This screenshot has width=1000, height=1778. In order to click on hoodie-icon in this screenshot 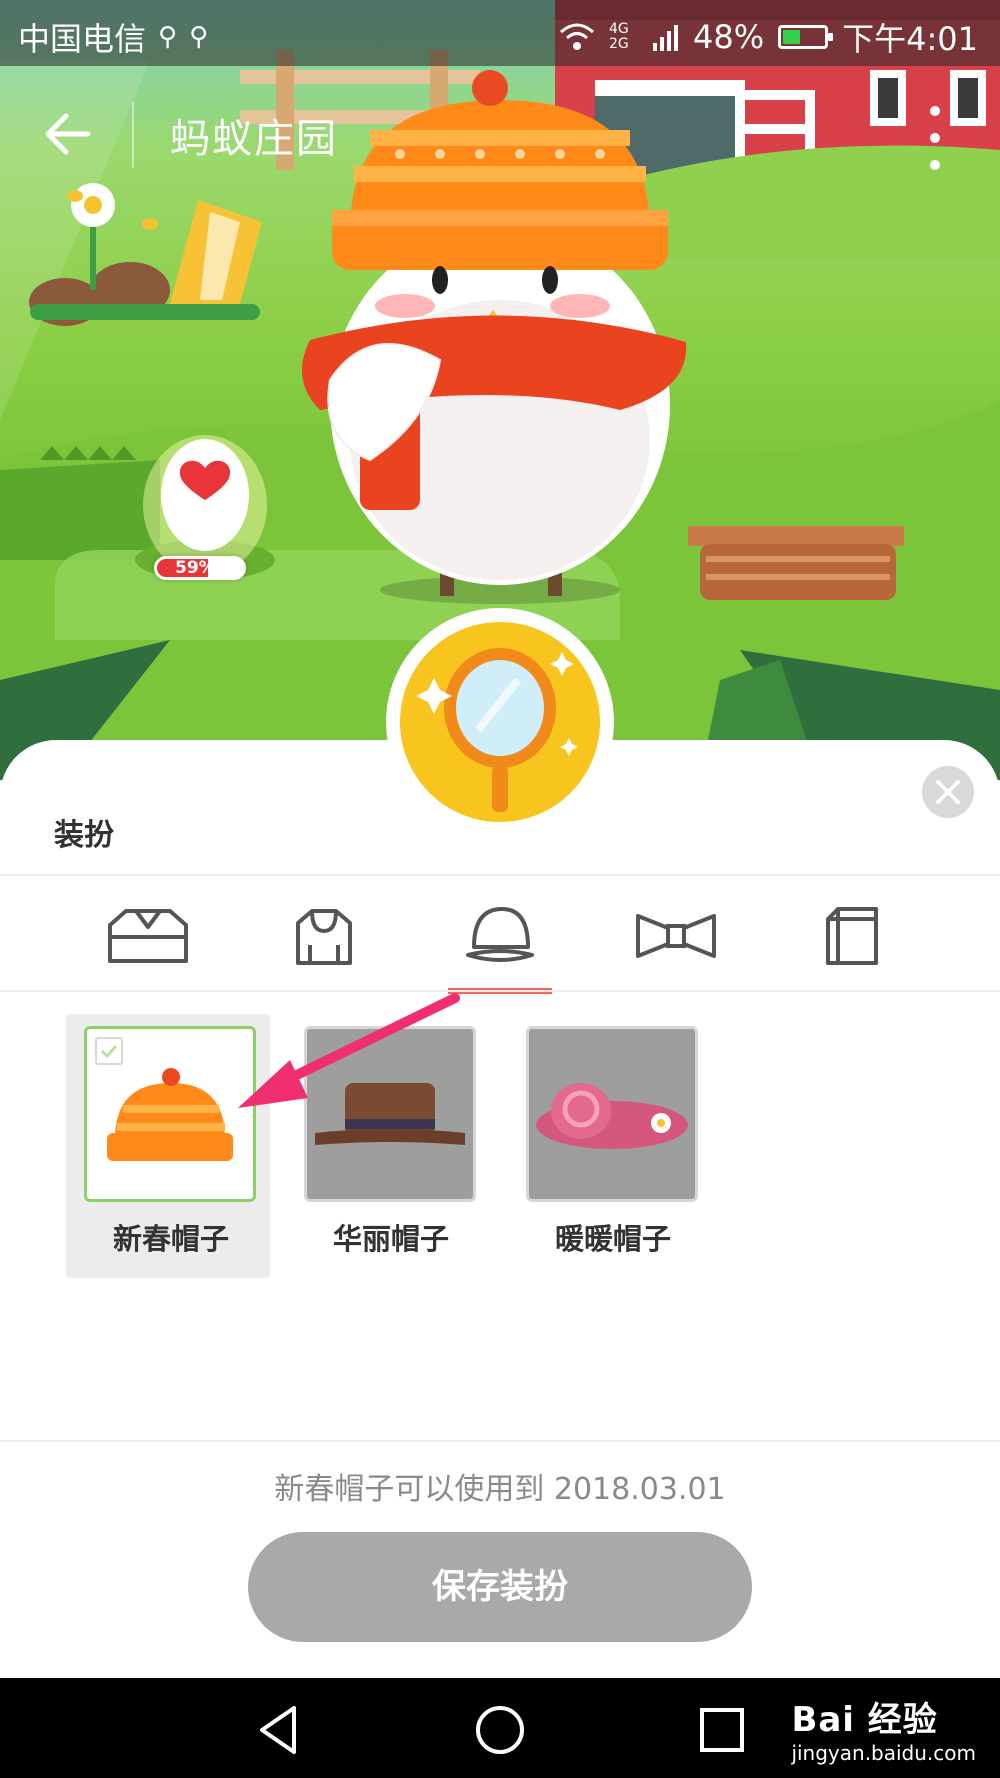, I will do `click(324, 937)`.